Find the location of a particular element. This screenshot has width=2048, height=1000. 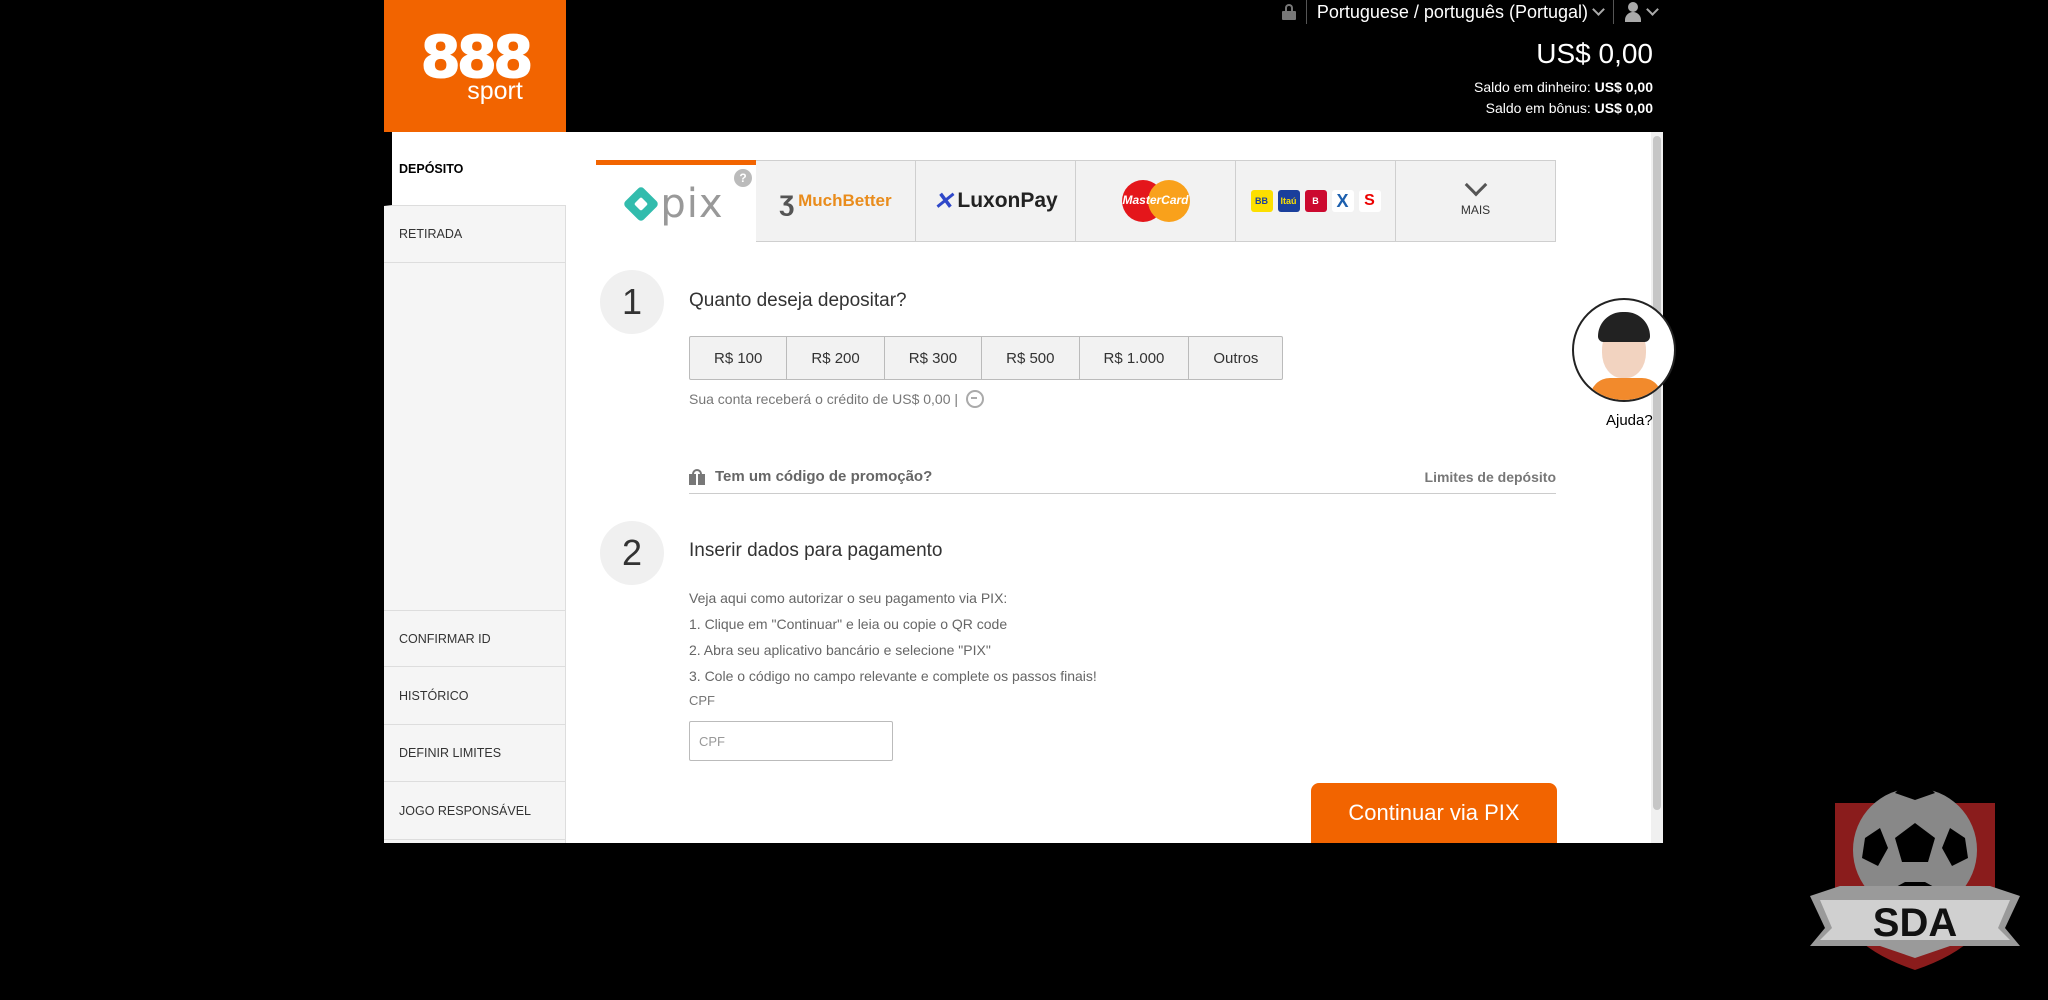

bank-santander-icon: S is located at coordinates (1369, 201).